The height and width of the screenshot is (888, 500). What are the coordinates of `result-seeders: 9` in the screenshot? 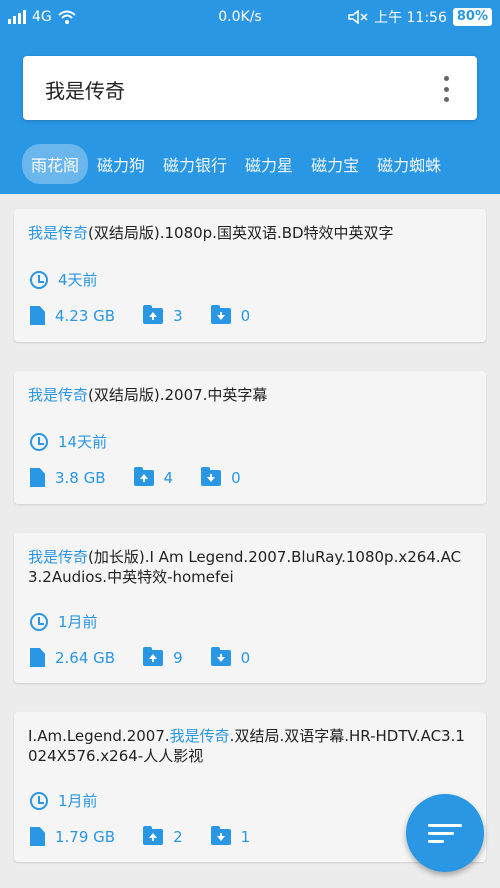 It's located at (178, 657).